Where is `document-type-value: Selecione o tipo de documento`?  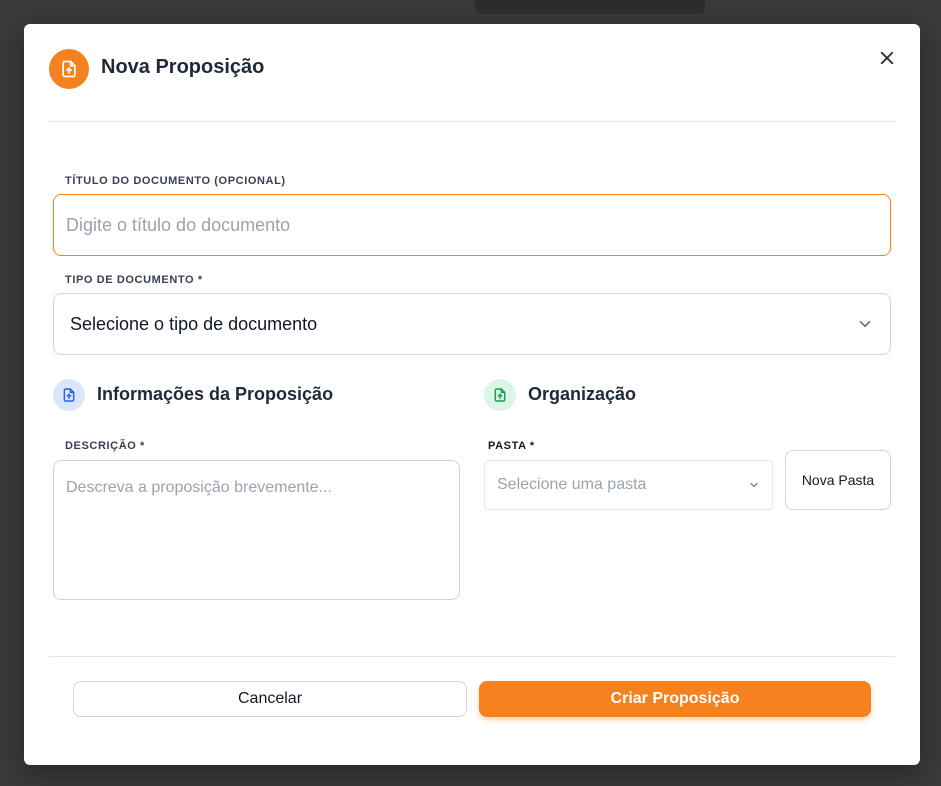 document-type-value: Selecione o tipo de documento is located at coordinates (194, 323).